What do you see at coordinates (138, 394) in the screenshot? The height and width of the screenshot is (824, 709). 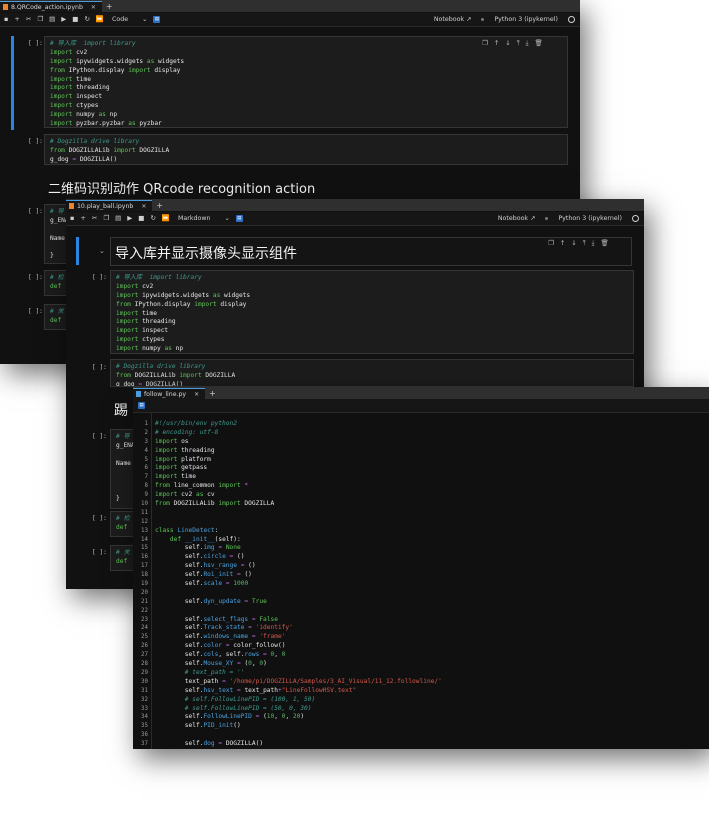 I see `python-file-icon` at bounding box center [138, 394].